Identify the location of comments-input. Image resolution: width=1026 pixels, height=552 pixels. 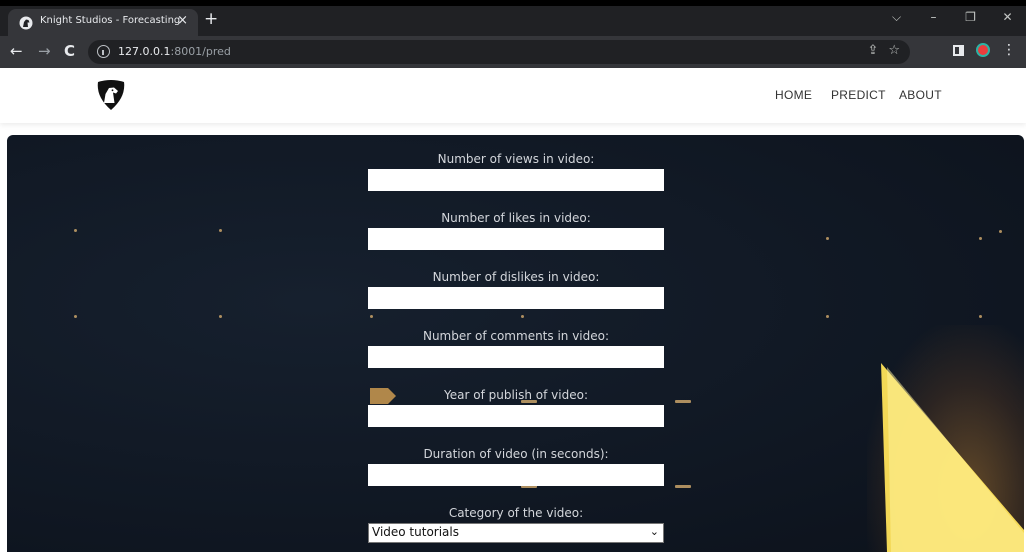
(516, 357).